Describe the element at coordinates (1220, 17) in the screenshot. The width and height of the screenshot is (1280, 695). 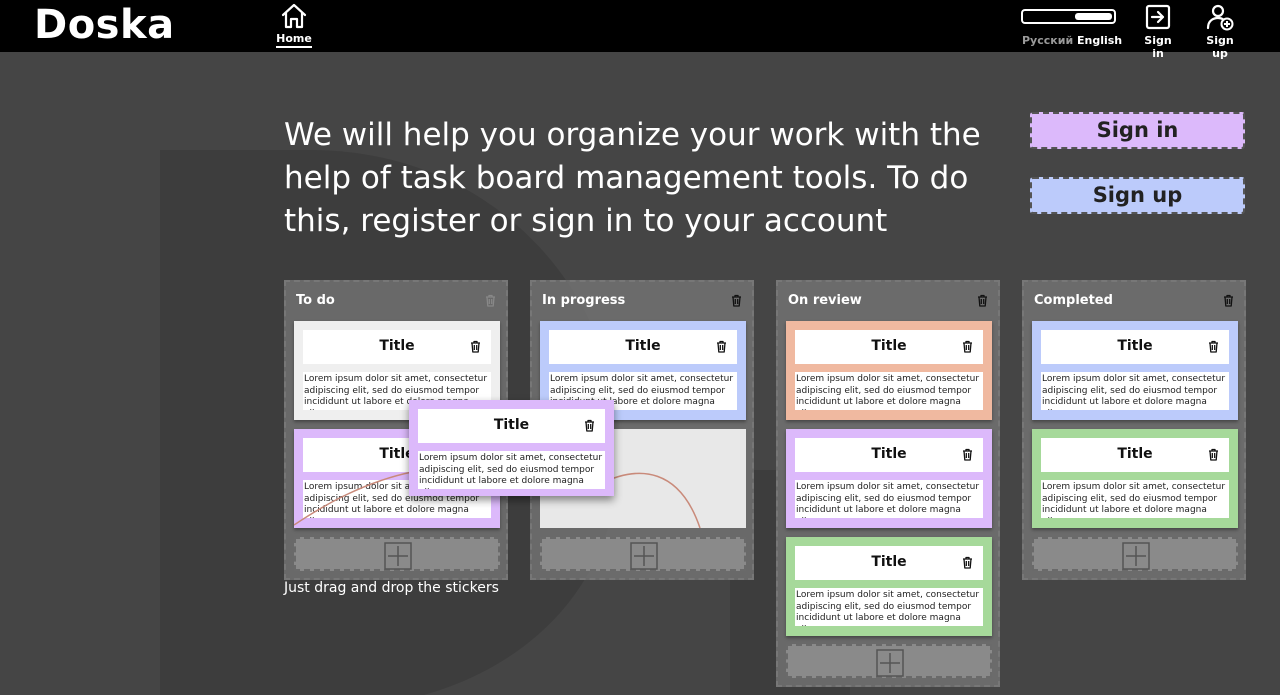
I see `add-user-icon` at that location.